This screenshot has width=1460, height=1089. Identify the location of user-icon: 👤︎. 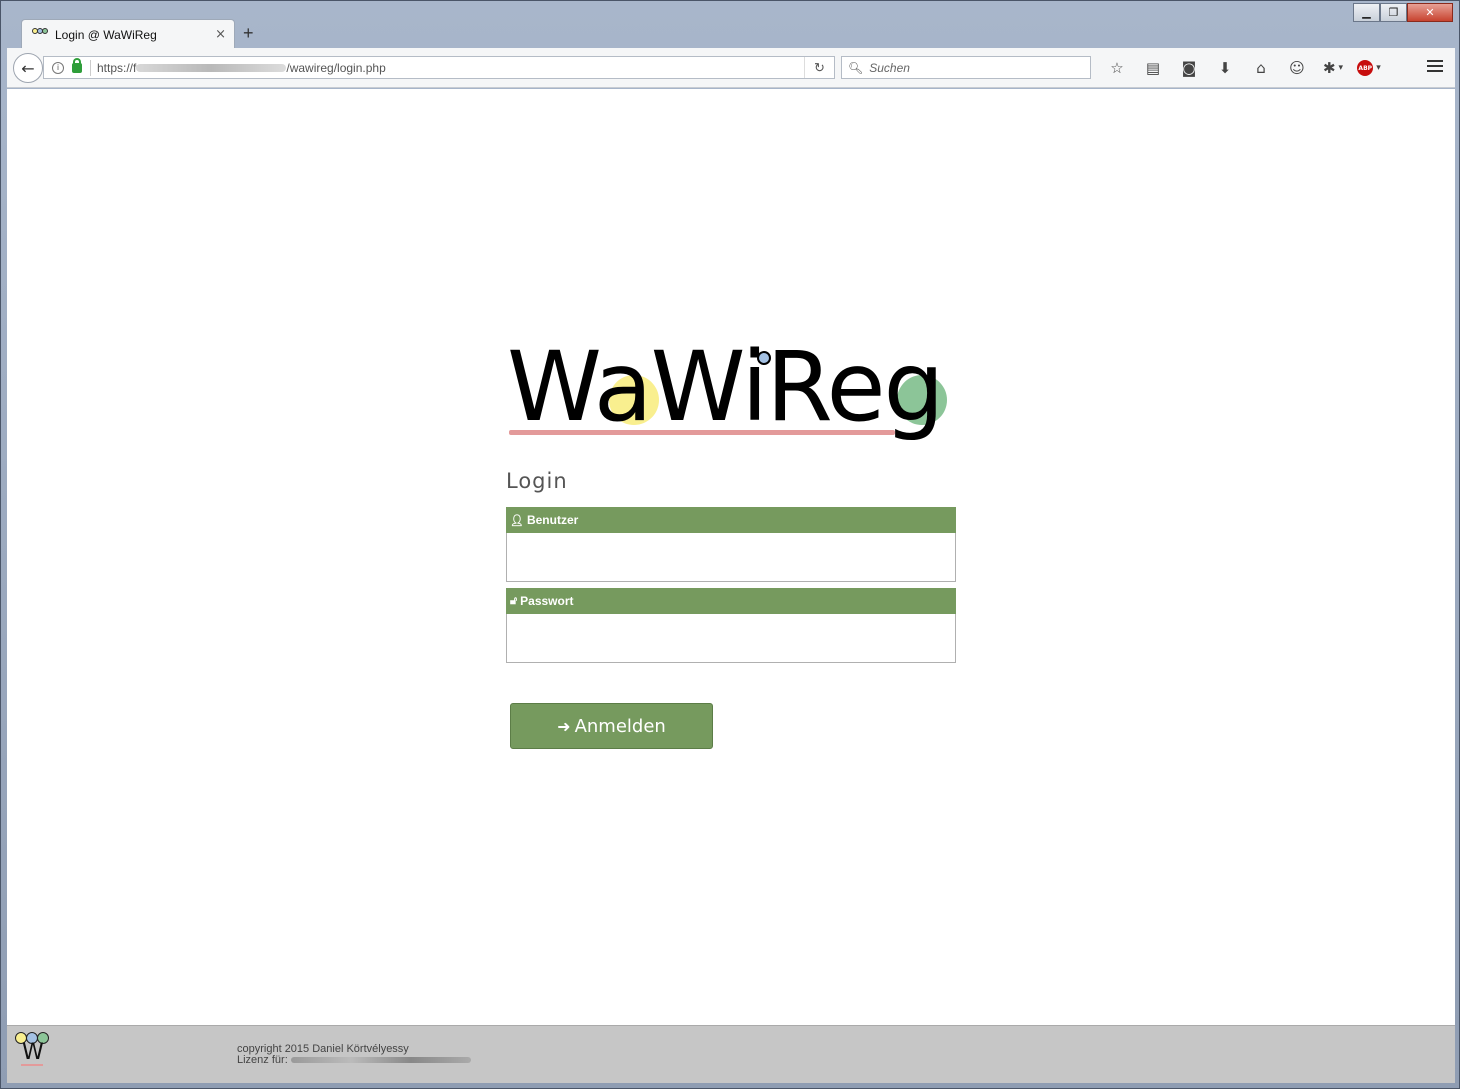
(517, 520).